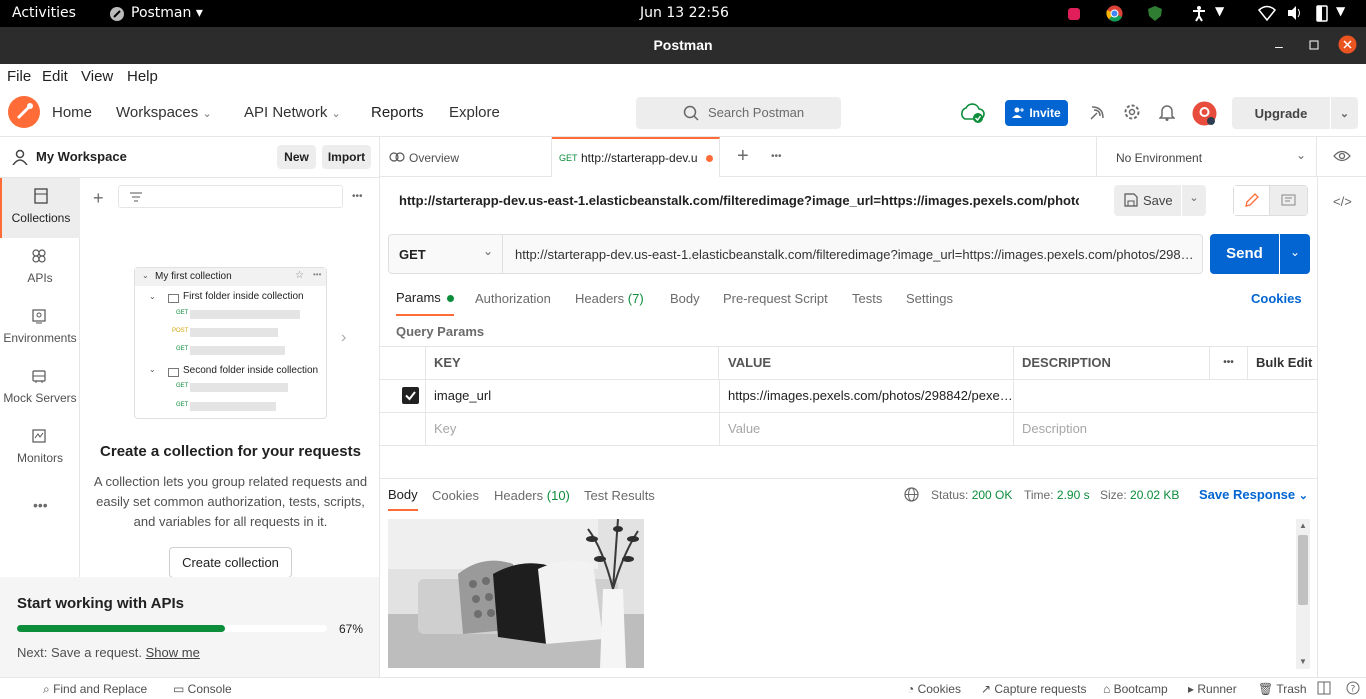 Image resolution: width=1366 pixels, height=699 pixels. I want to click on import-button: Import, so click(346, 157).